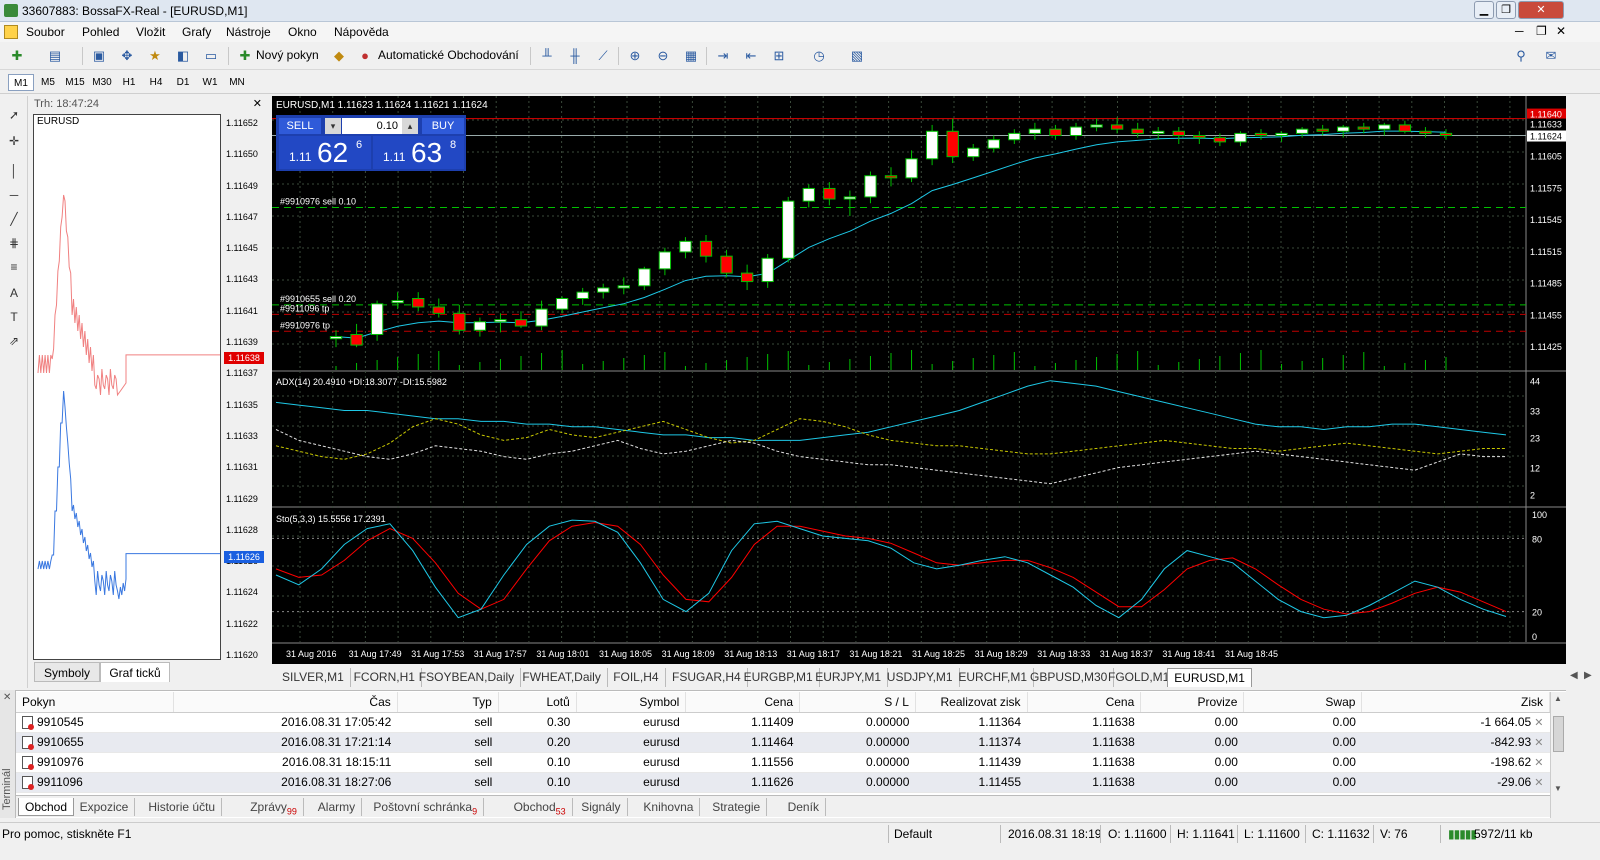 Image resolution: width=1600 pixels, height=860 pixels. I want to click on templates-icon: ▧, so click(857, 56).